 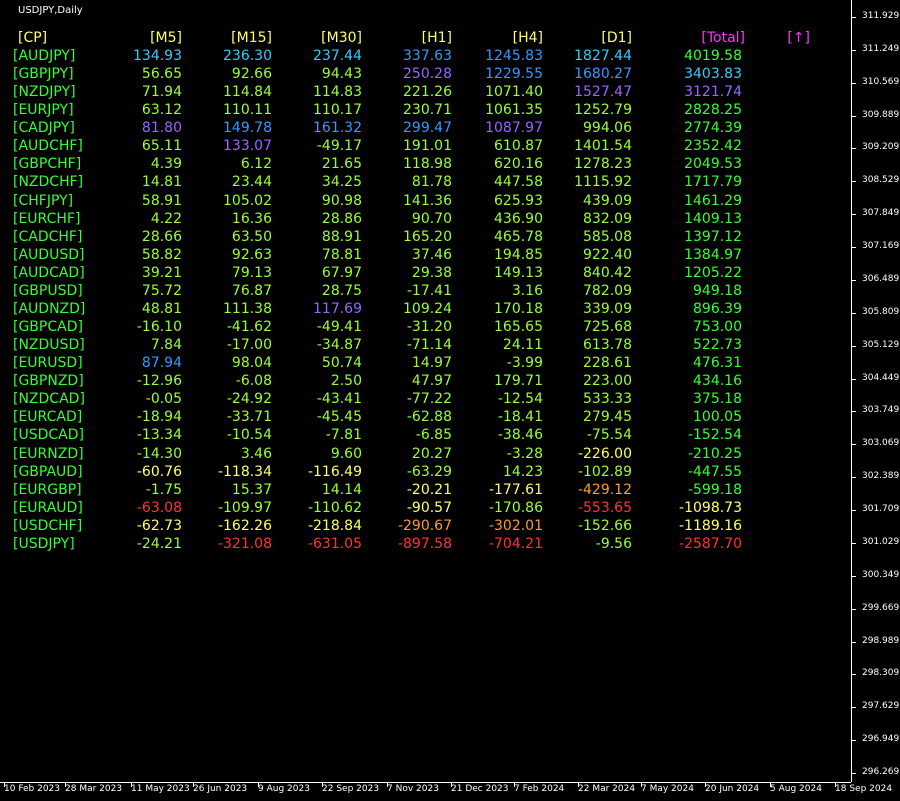 What do you see at coordinates (607, 200) in the screenshot?
I see `value-cell: 439.09` at bounding box center [607, 200].